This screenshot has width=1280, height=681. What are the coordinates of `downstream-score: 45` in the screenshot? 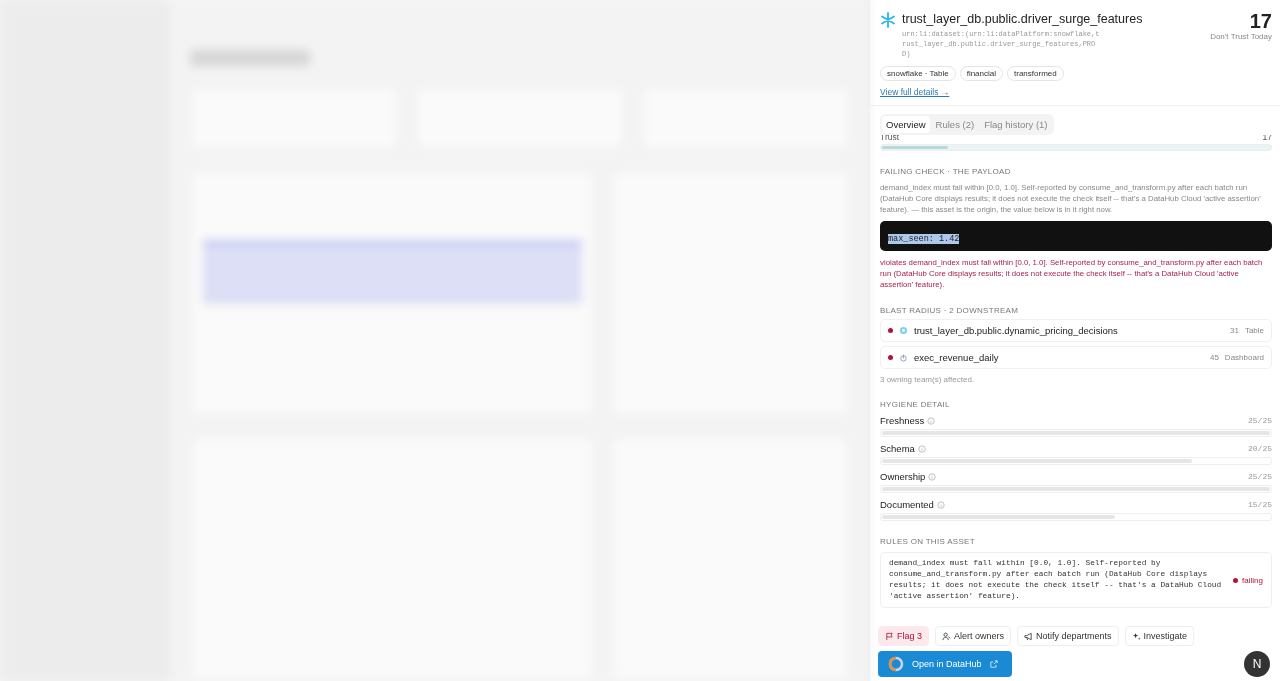 It's located at (1214, 357).